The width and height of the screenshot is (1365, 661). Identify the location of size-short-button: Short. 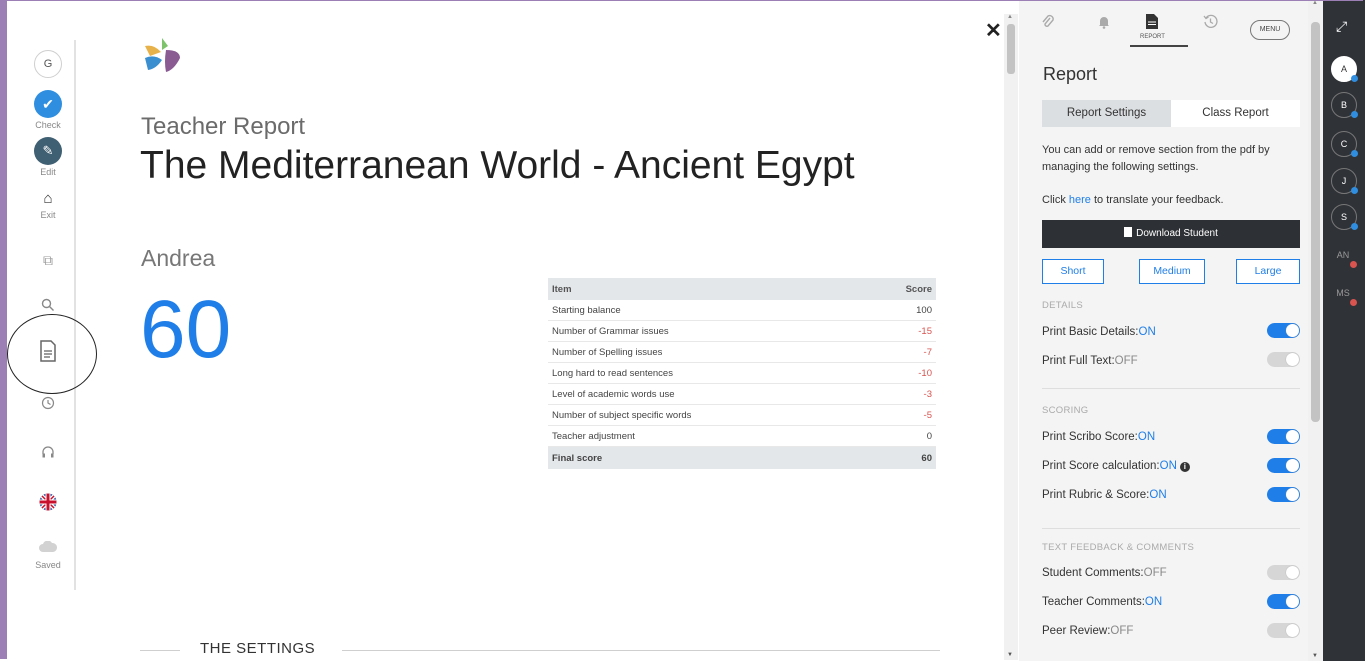
(1073, 271).